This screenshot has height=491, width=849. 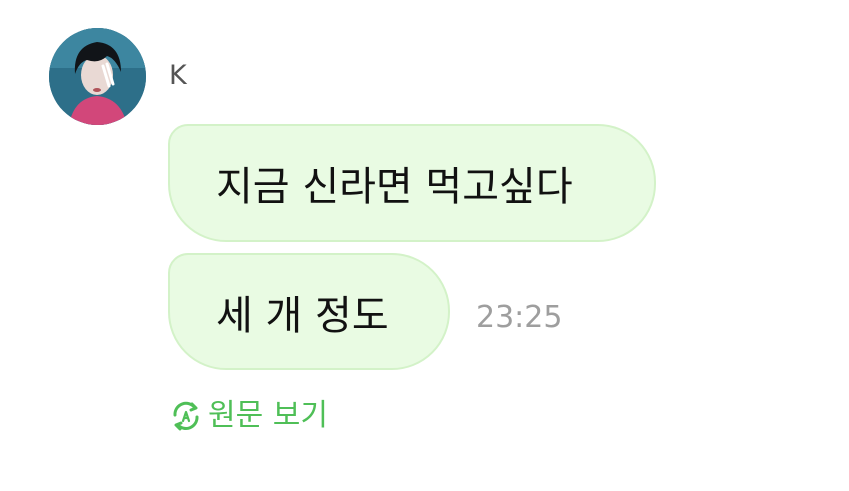 What do you see at coordinates (268, 415) in the screenshot?
I see `view-original-label: 원문 보기` at bounding box center [268, 415].